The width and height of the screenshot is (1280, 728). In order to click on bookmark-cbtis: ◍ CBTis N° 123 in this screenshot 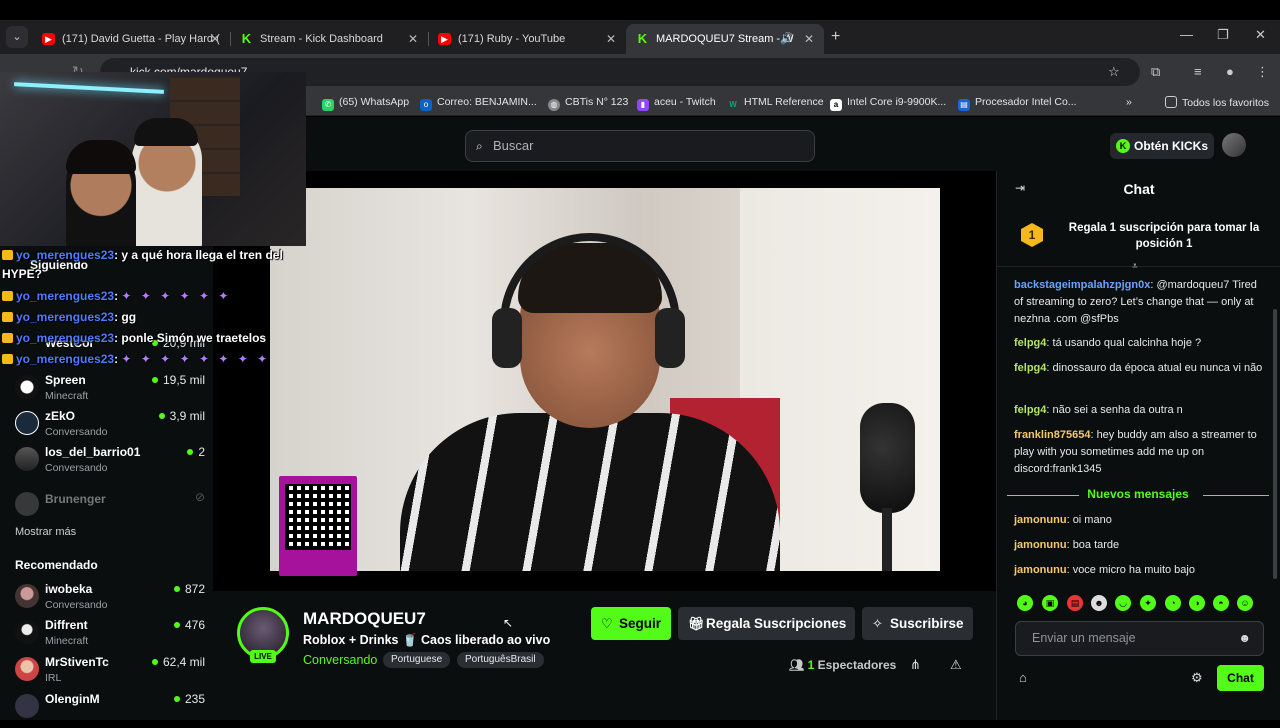, I will do `click(588, 103)`.